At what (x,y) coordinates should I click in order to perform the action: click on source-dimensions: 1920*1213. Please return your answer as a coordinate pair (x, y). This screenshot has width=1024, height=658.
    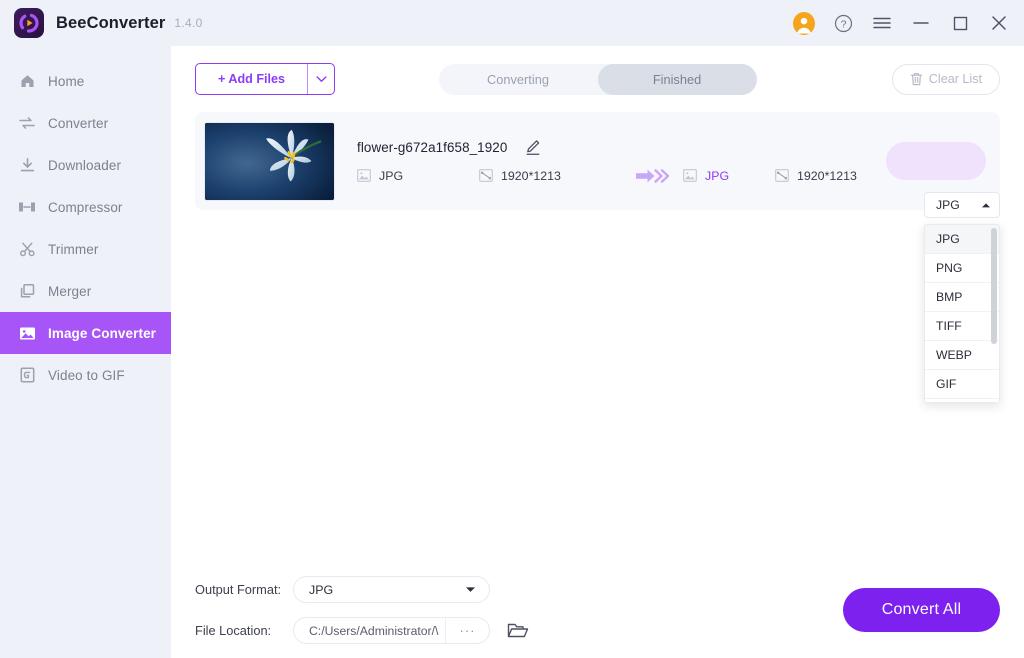
    Looking at the image, I should click on (550, 176).